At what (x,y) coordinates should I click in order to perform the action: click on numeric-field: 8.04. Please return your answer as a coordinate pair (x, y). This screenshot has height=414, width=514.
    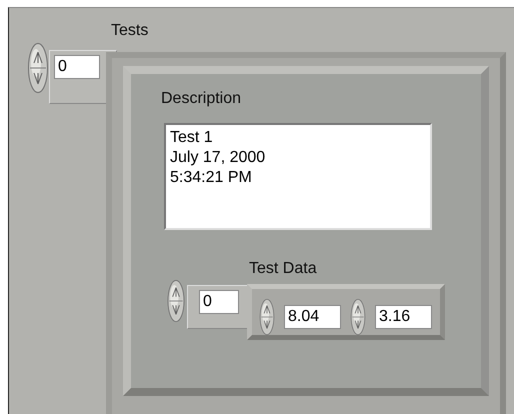
    Looking at the image, I should click on (312, 317).